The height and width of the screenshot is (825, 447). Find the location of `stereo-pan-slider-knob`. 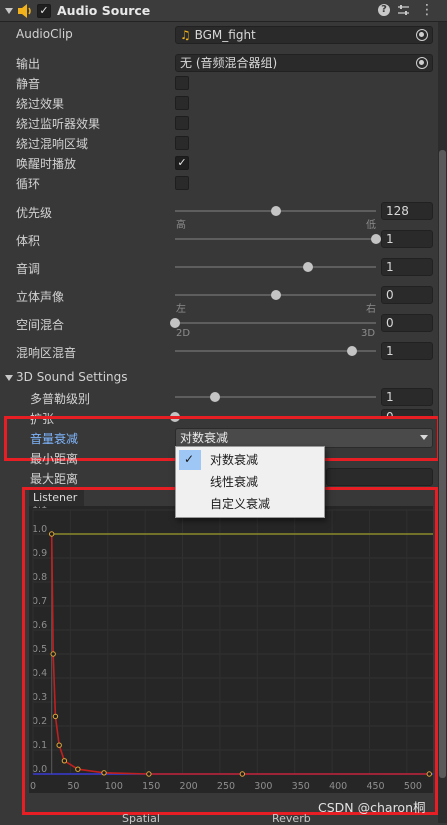

stereo-pan-slider-knob is located at coordinates (275, 295).